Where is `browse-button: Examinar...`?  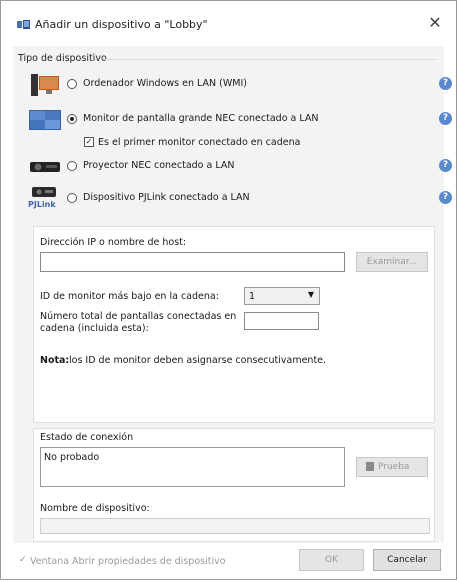
browse-button: Examinar... is located at coordinates (392, 262).